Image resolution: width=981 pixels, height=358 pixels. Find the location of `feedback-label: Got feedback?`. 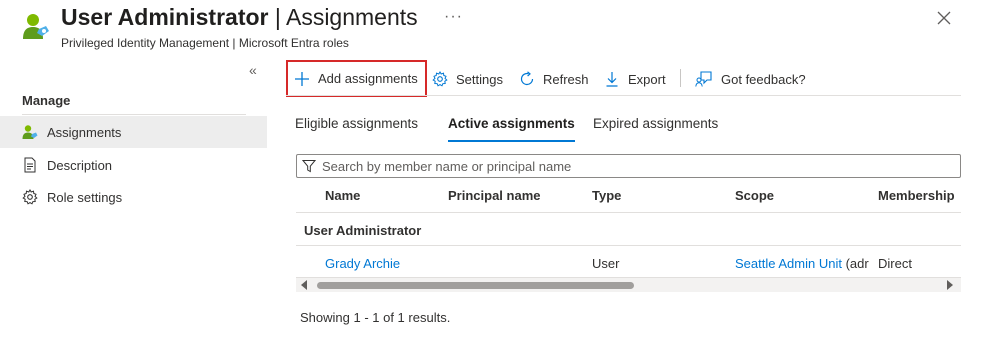

feedback-label: Got feedback? is located at coordinates (763, 79).